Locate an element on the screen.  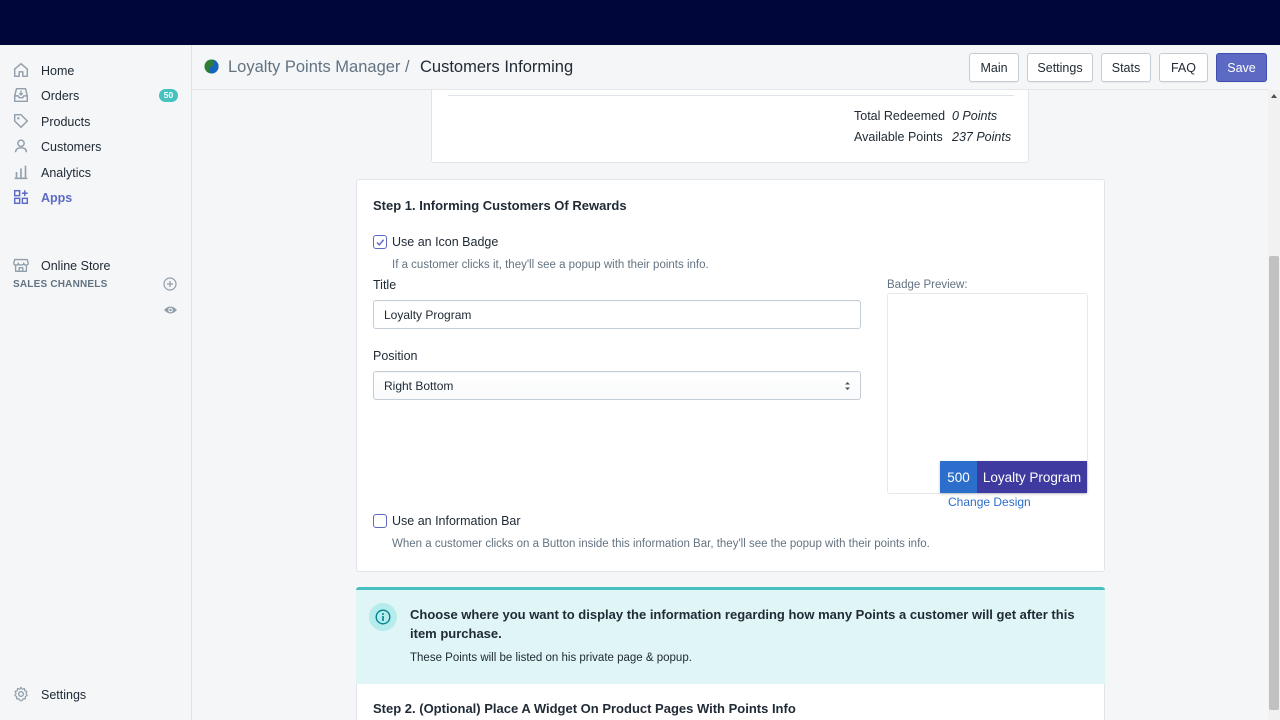
checkmark-icon is located at coordinates (379, 242).